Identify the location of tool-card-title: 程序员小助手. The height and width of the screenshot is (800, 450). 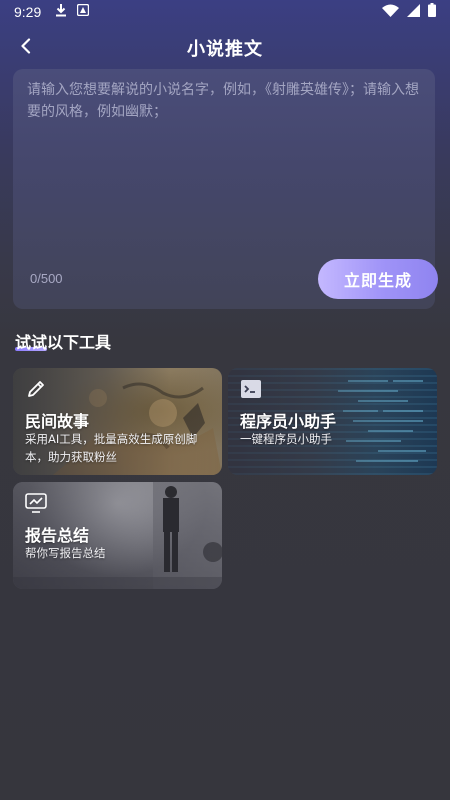
(288, 421).